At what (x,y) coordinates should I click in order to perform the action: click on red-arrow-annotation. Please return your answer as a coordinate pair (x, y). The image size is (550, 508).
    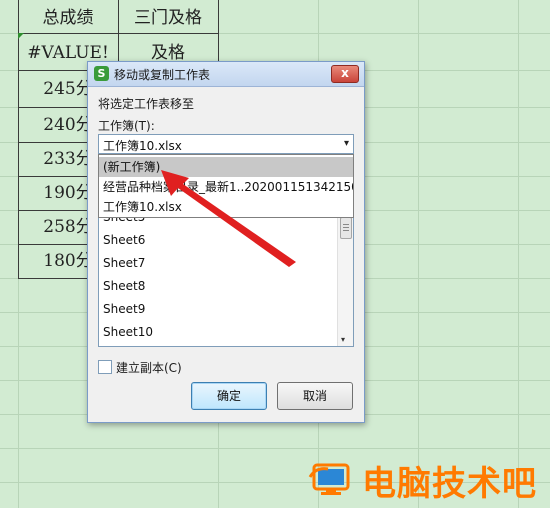
    Looking at the image, I should click on (228, 218).